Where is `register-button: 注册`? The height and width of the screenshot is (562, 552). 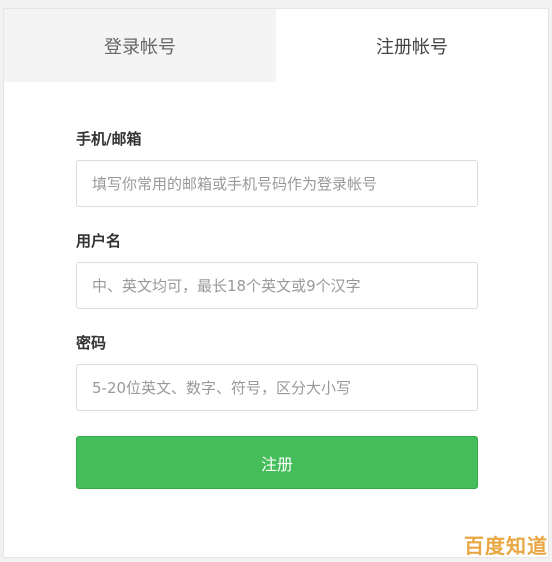
register-button: 注册 is located at coordinates (277, 462).